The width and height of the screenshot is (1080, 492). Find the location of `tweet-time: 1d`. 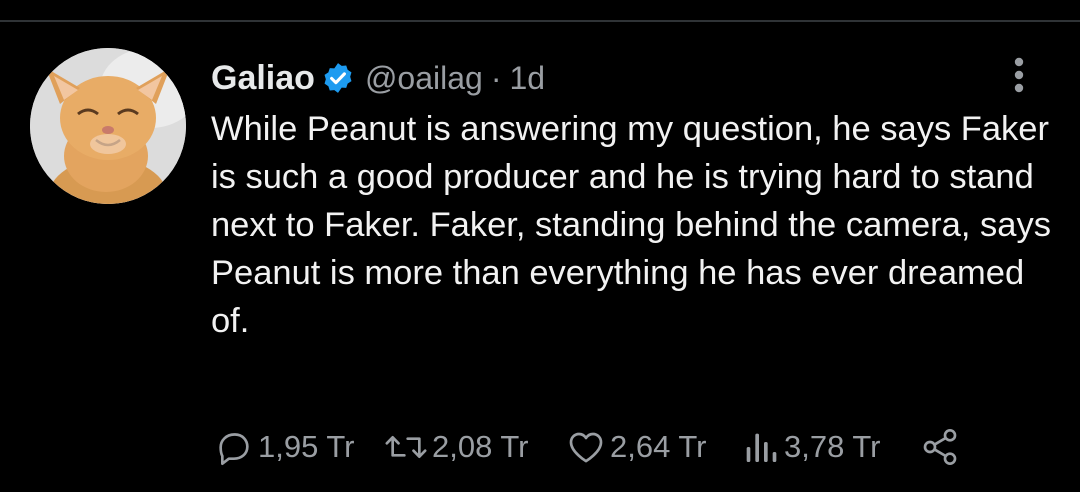

tweet-time: 1d is located at coordinates (527, 78).